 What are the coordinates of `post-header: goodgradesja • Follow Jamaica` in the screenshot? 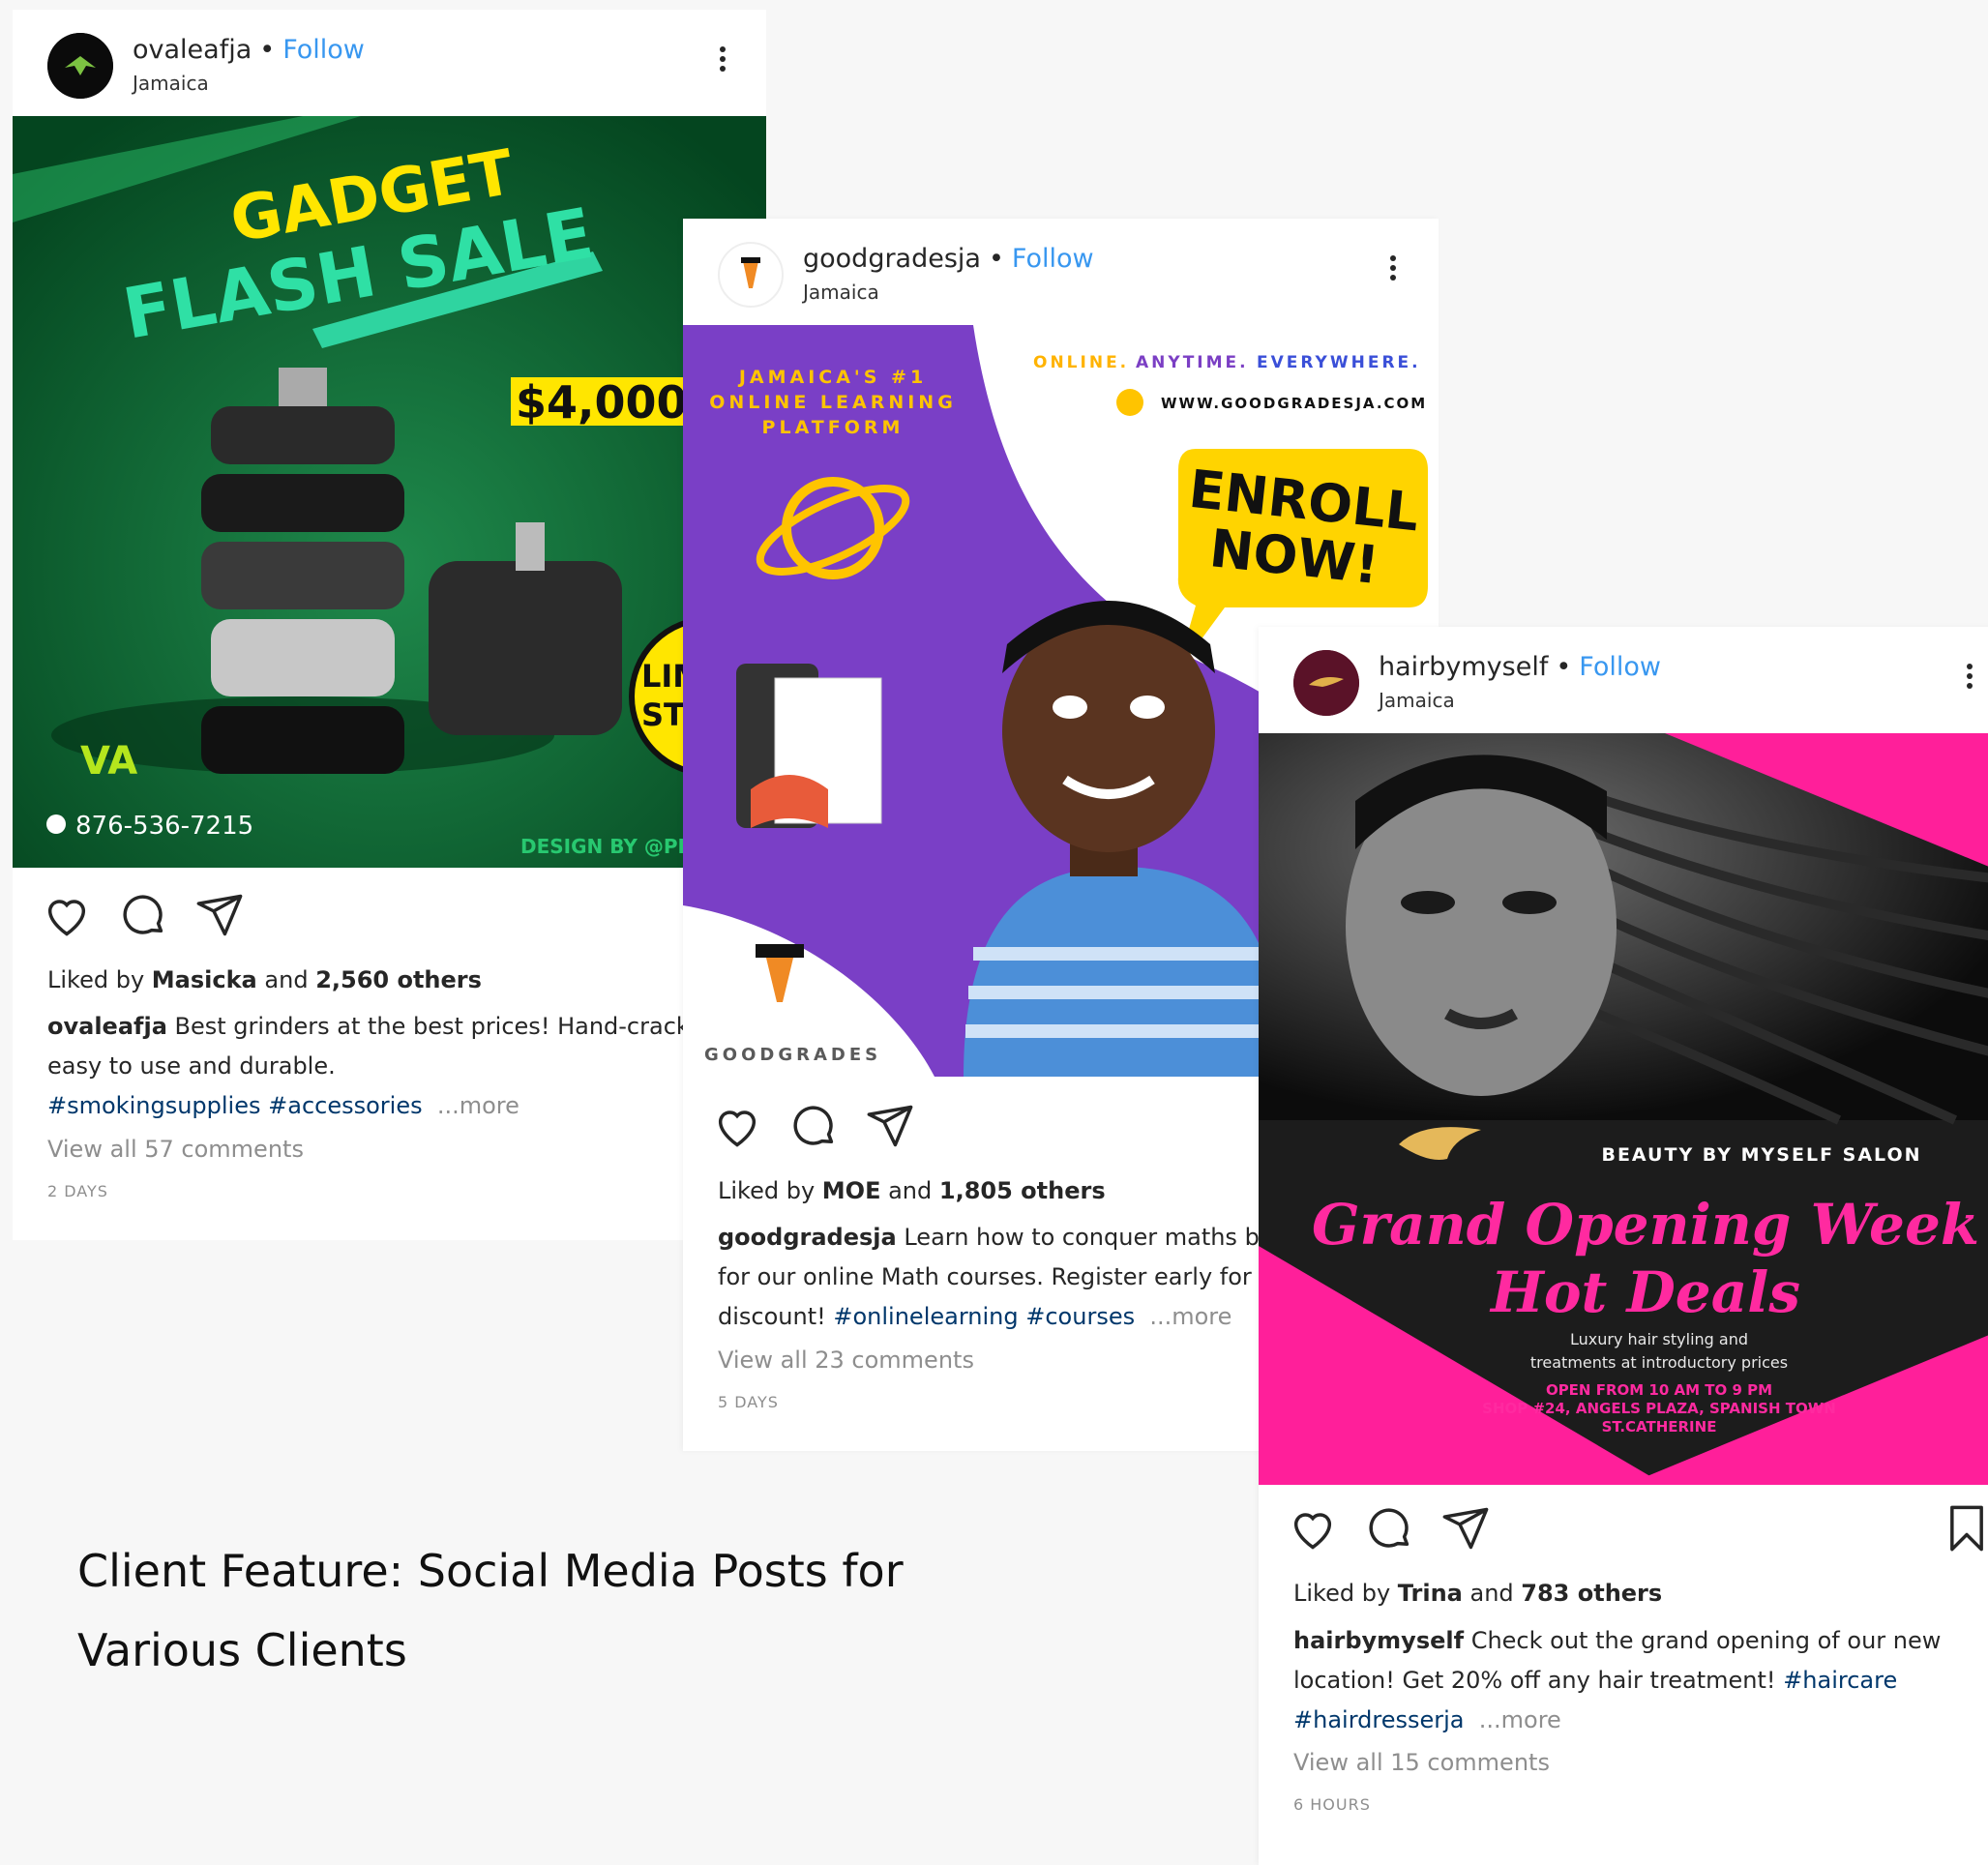 It's located at (1061, 272).